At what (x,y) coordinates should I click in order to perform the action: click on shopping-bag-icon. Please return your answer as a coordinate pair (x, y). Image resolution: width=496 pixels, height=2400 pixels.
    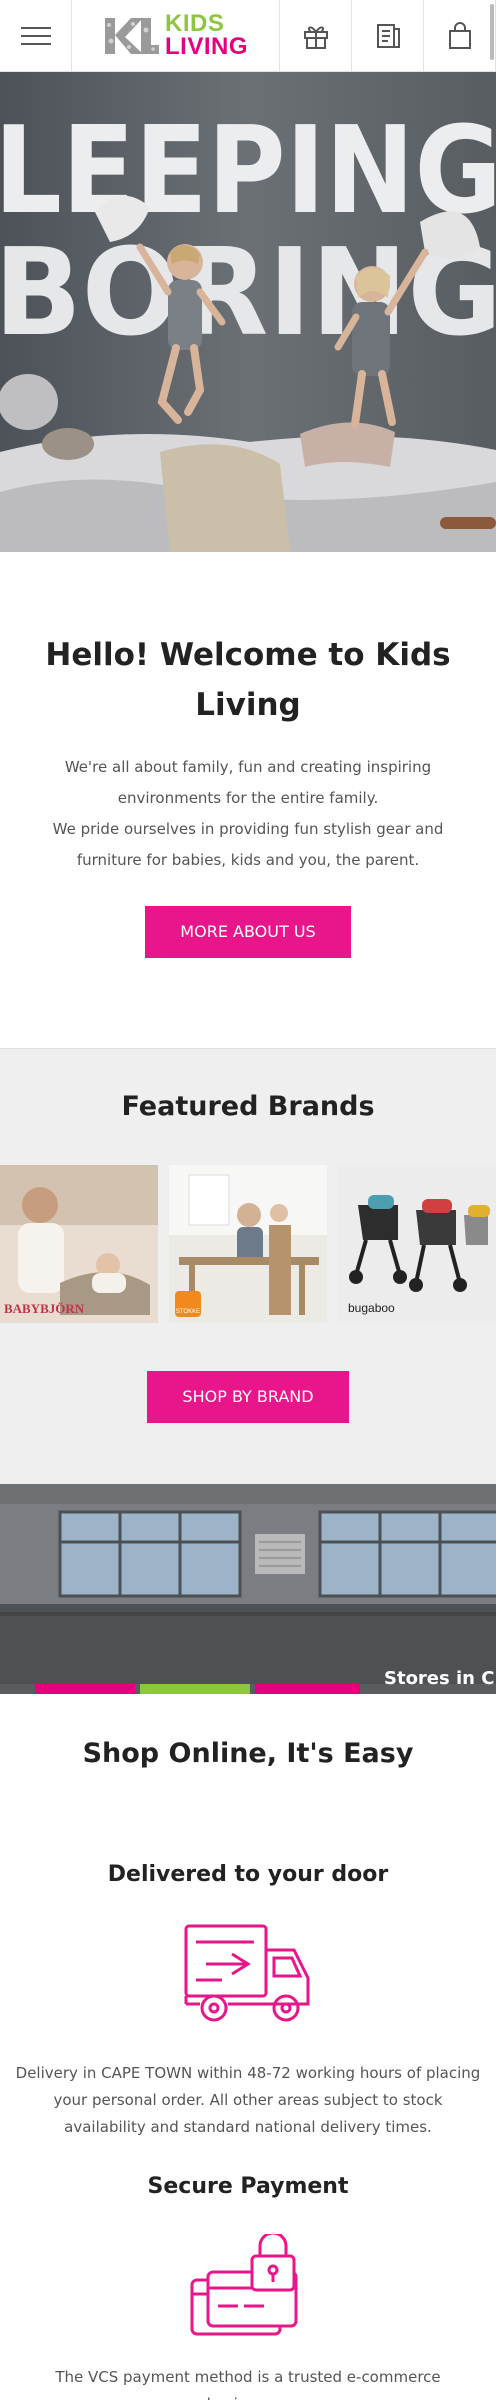
    Looking at the image, I should click on (459, 35).